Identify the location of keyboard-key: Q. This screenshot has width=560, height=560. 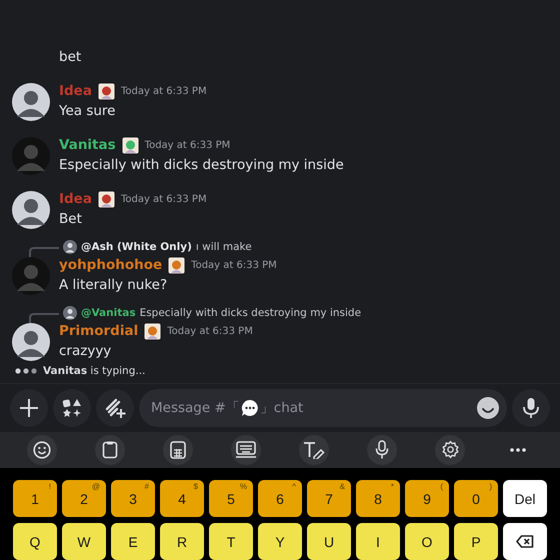
(35, 541).